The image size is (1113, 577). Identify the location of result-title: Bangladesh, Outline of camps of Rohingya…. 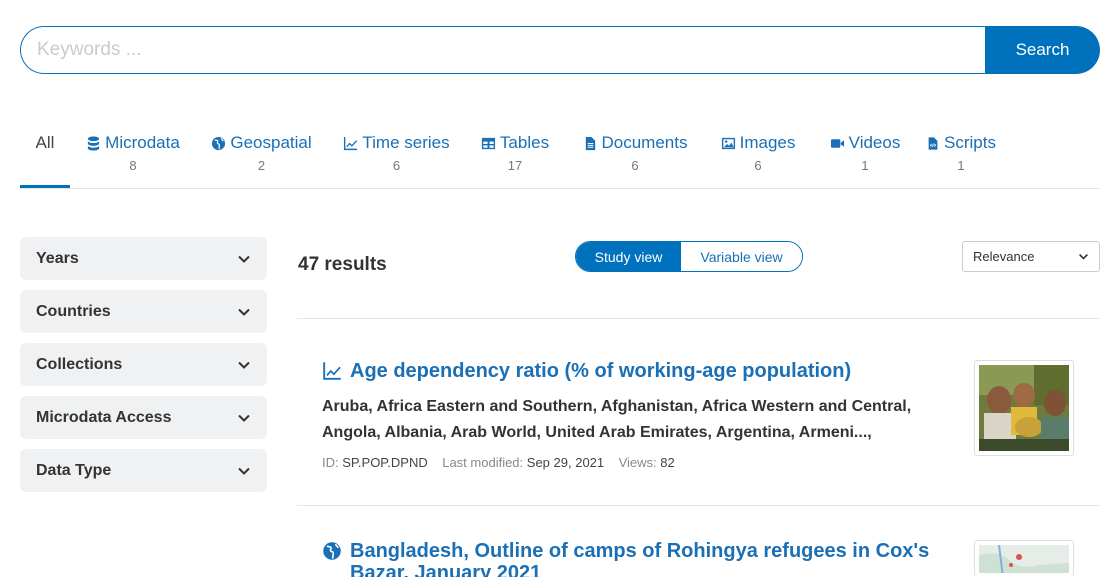
(640, 558).